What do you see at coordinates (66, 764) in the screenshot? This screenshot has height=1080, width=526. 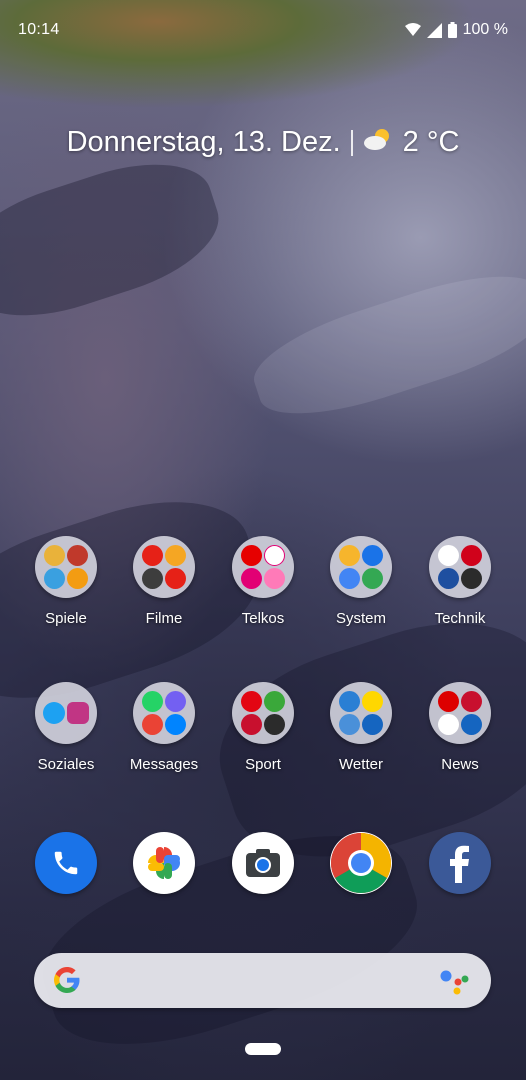 I see `folder-label: Soziales` at bounding box center [66, 764].